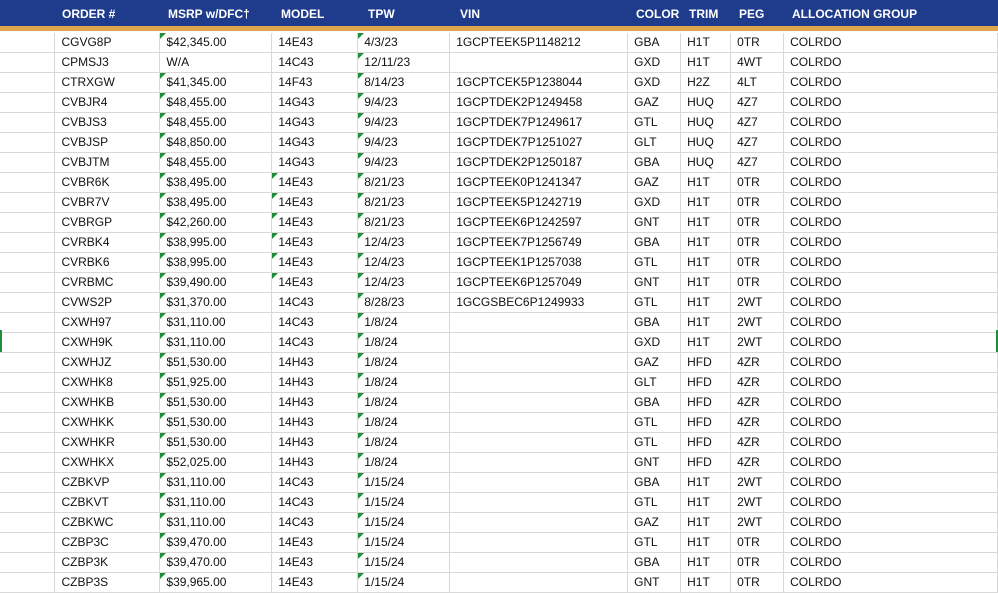  Describe the element at coordinates (757, 102) in the screenshot. I see `cell-peg: 4Z7` at that location.